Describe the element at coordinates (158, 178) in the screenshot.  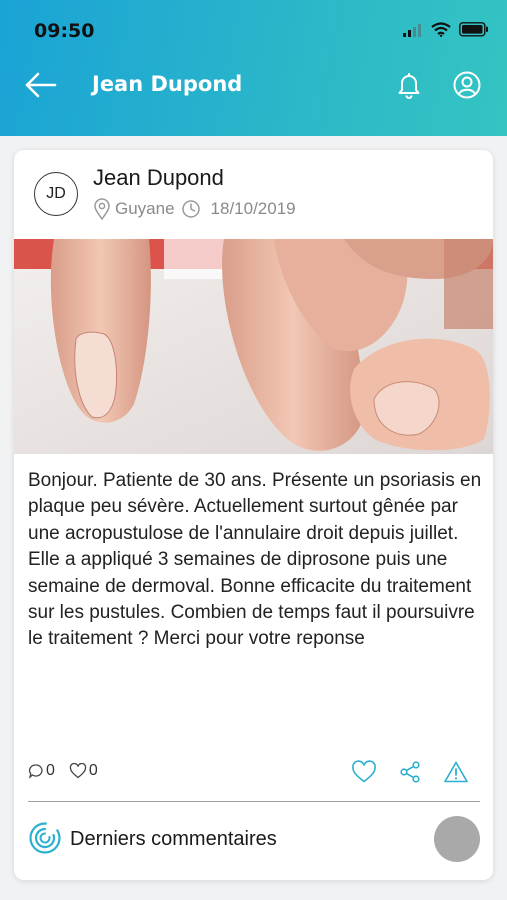
I see `post-author: Jean Dupond` at that location.